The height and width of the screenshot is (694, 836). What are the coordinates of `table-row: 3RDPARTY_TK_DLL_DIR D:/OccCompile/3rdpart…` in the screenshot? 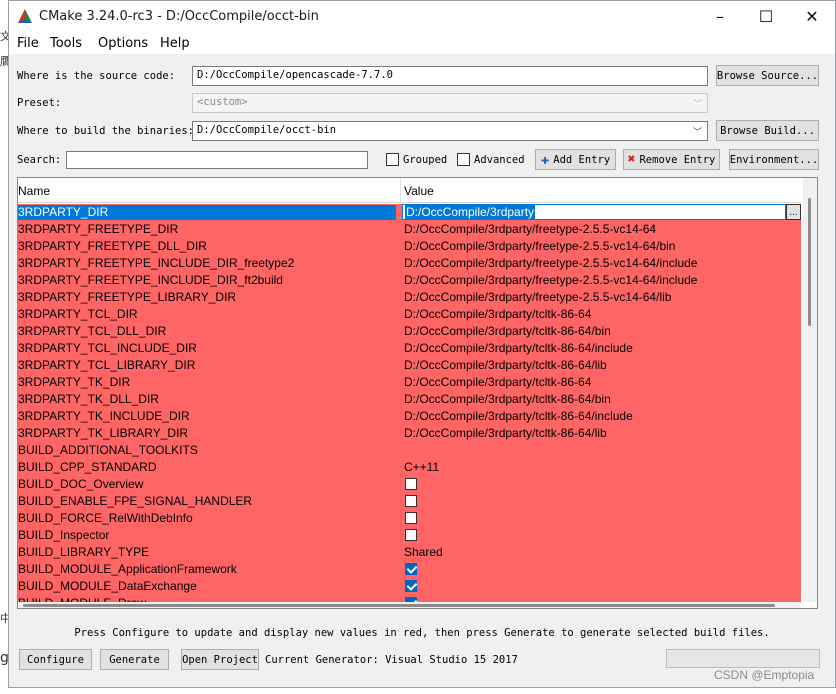 It's located at (409, 399).